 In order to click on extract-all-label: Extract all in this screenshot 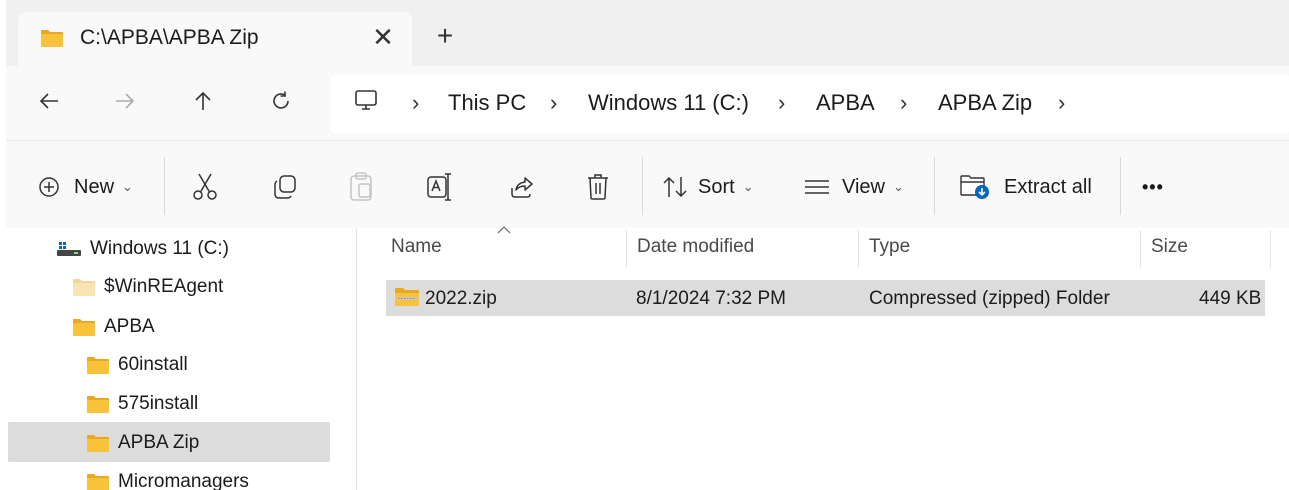, I will do `click(1048, 186)`.